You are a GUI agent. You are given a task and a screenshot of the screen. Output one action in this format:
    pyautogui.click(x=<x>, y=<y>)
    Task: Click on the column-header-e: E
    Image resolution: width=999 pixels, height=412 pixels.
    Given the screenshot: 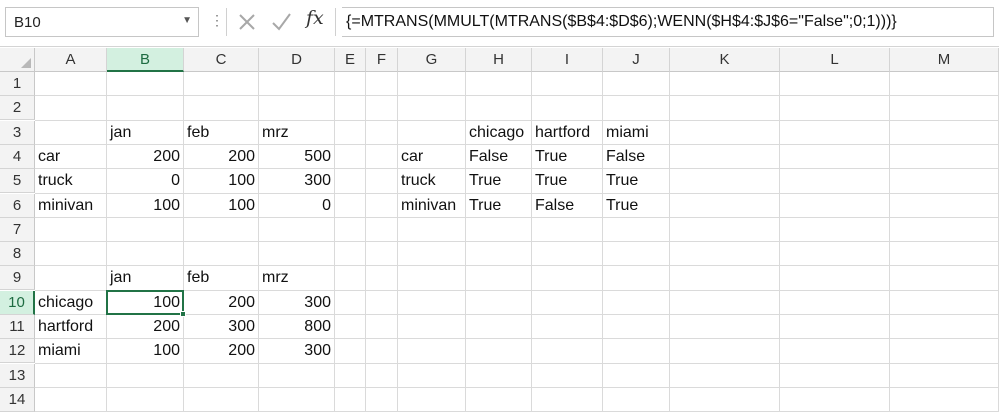 What is the action you would take?
    pyautogui.click(x=350, y=60)
    